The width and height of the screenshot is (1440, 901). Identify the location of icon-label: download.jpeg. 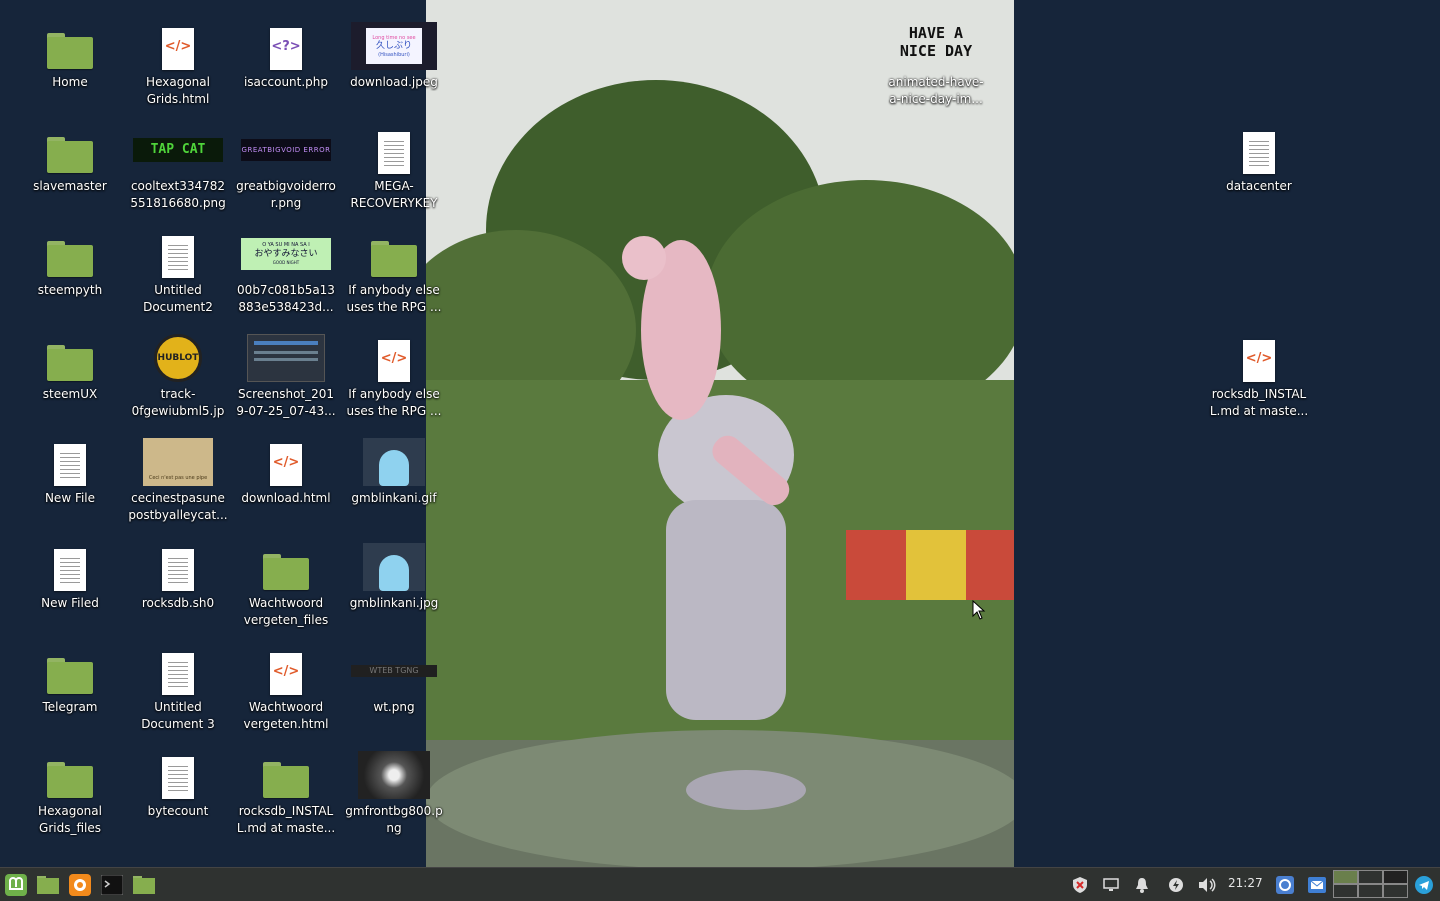
(394, 82).